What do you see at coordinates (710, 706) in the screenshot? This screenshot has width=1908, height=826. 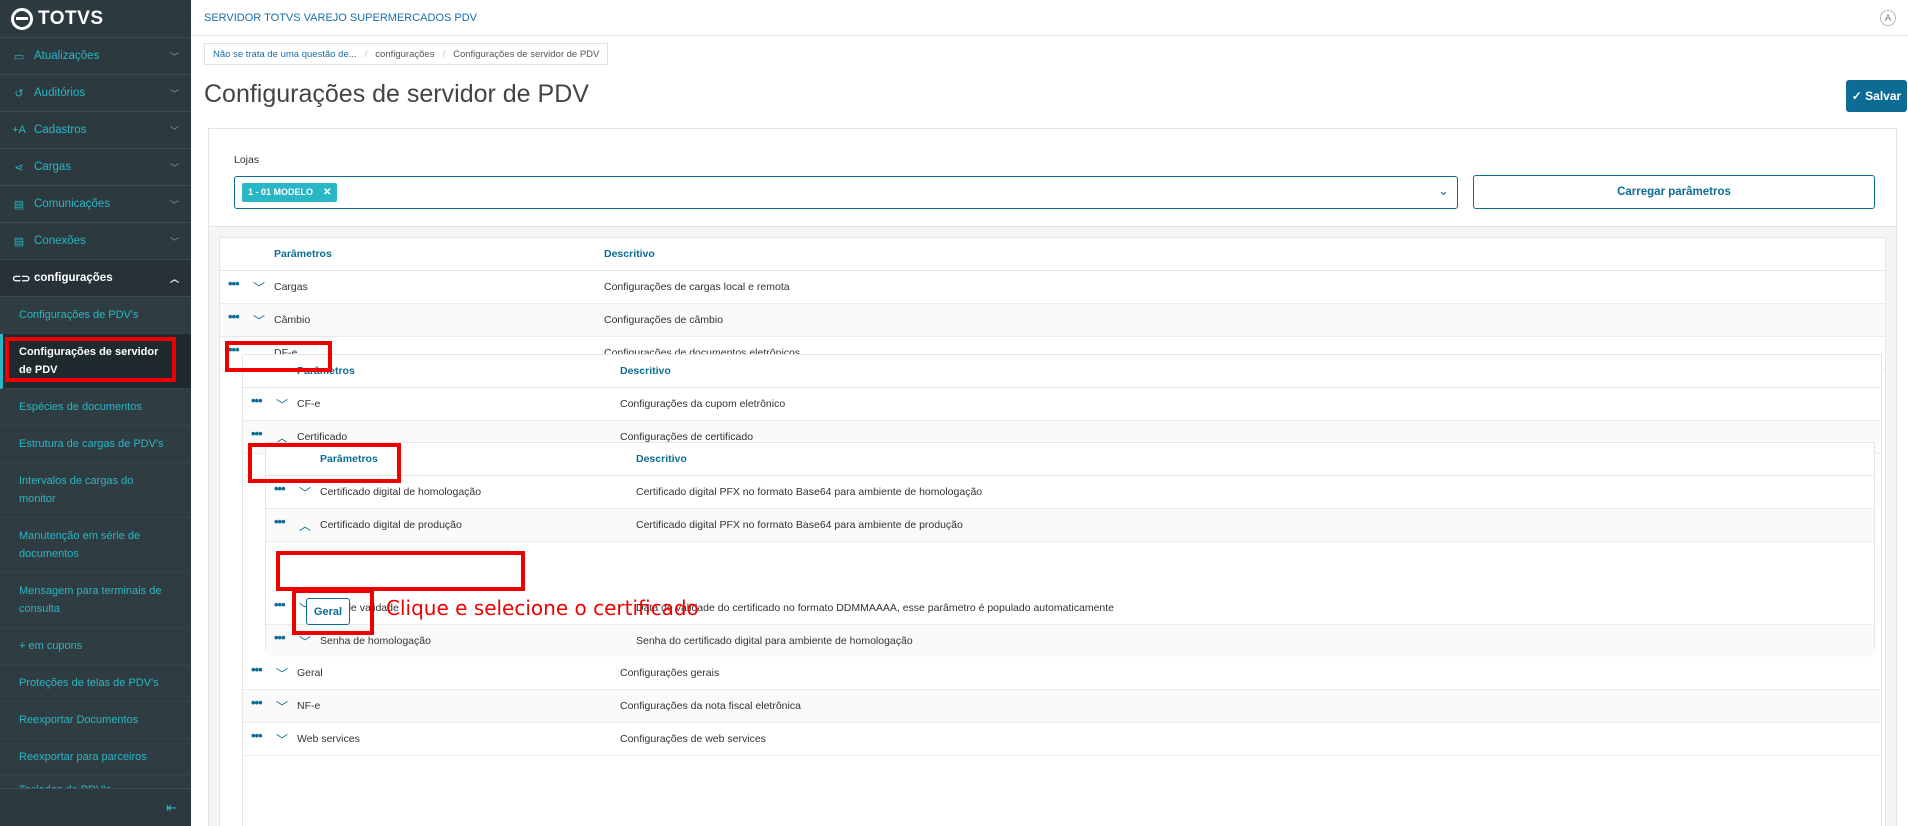 I see `row-description: Configurações da nota fiscal eletrônica` at bounding box center [710, 706].